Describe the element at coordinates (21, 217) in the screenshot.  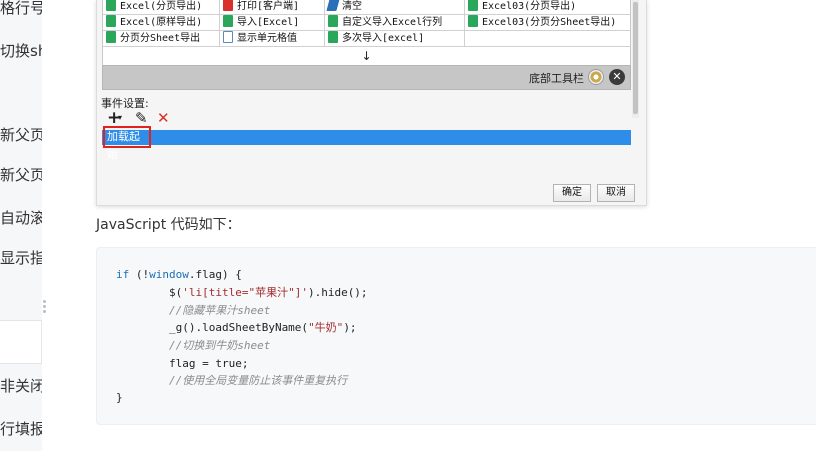
I see `sidebar-item: 自动滚动` at that location.